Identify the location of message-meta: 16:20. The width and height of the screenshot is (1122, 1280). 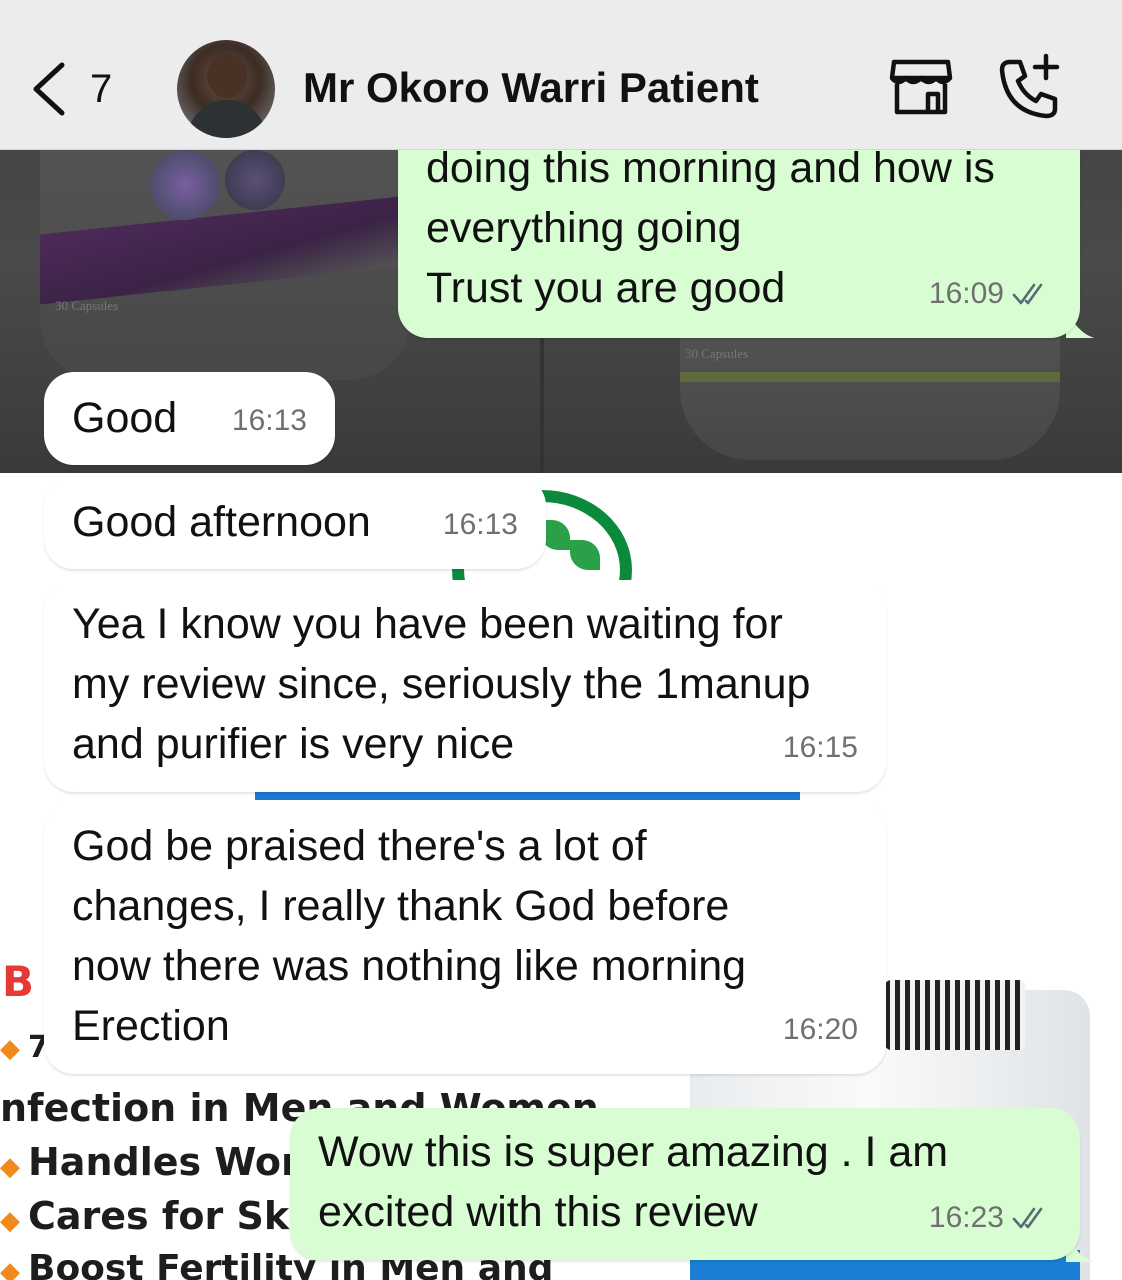
(820, 1030).